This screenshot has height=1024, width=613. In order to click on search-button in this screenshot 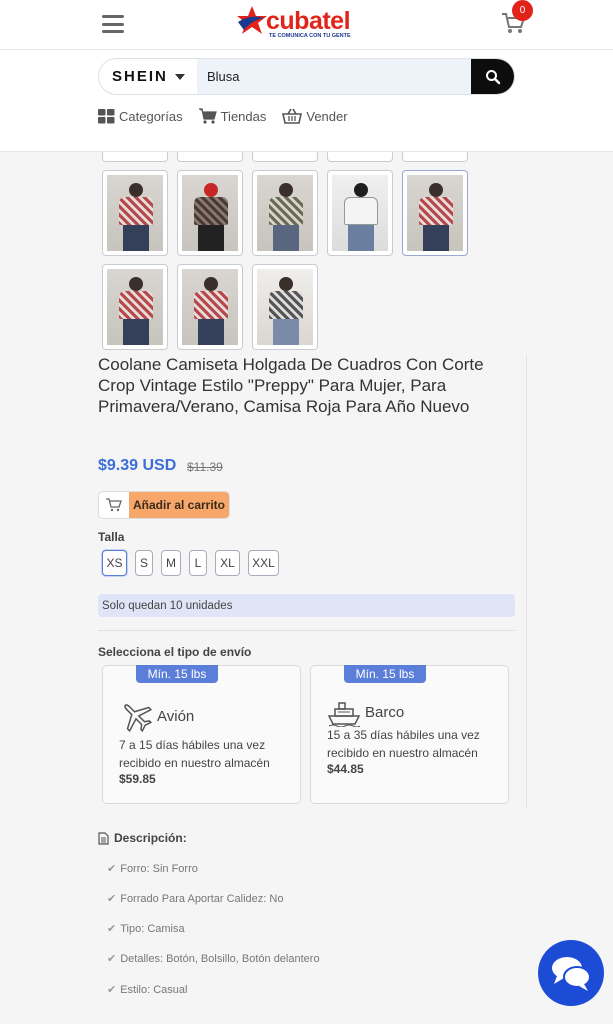, I will do `click(492, 76)`.